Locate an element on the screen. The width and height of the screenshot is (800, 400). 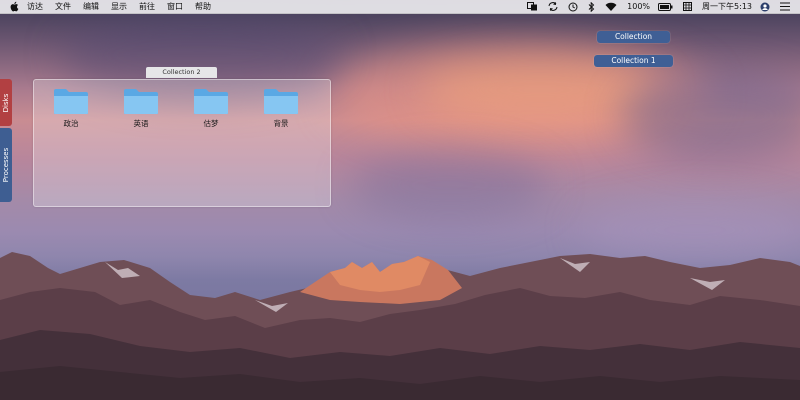
collection-button: Collection is located at coordinates (633, 37).